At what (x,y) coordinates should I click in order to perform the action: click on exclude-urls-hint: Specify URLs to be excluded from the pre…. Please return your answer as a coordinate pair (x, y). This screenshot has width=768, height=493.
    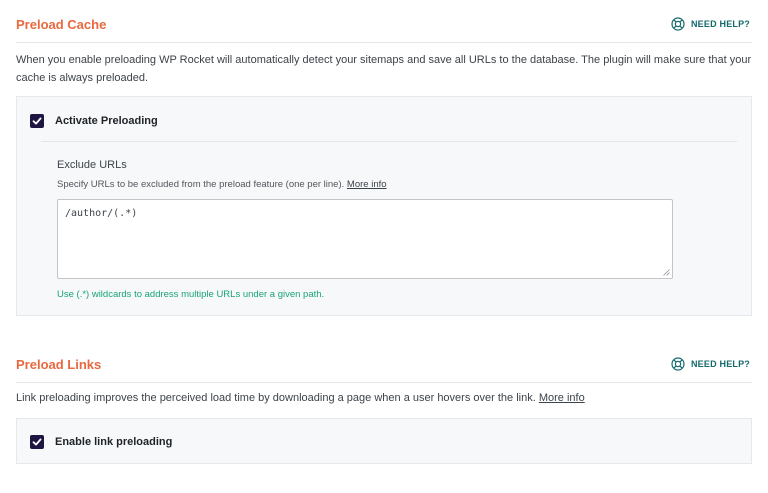
    Looking at the image, I should click on (222, 184).